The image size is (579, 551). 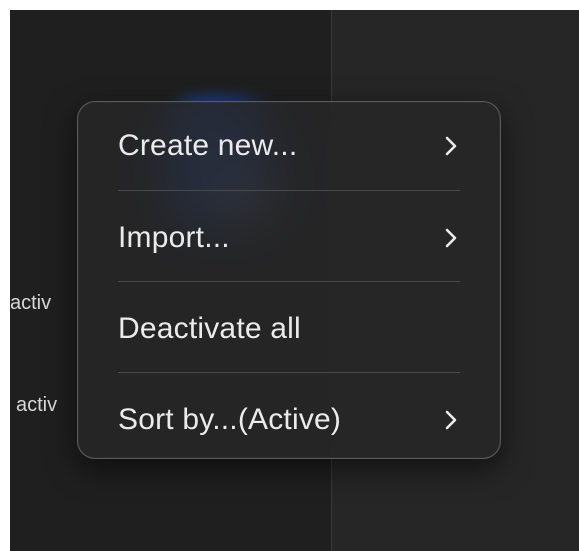 I want to click on menu-item-label: Sort by...(Active), so click(x=230, y=419).